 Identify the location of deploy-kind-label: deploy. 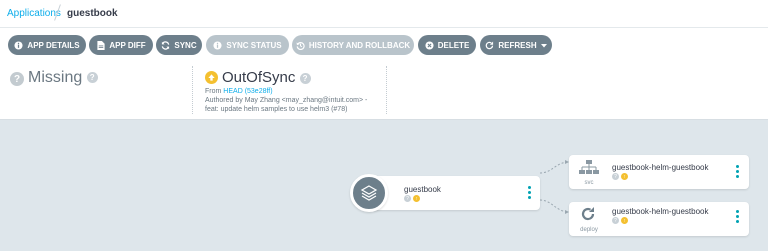
(589, 230).